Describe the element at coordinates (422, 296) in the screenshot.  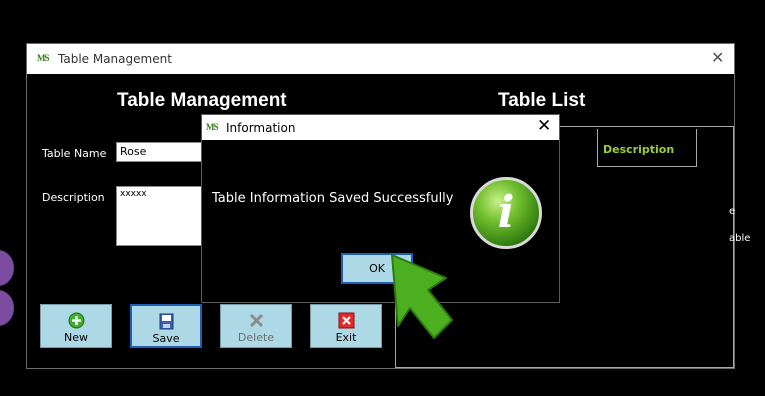
I see `pointer-arrow-icon` at that location.